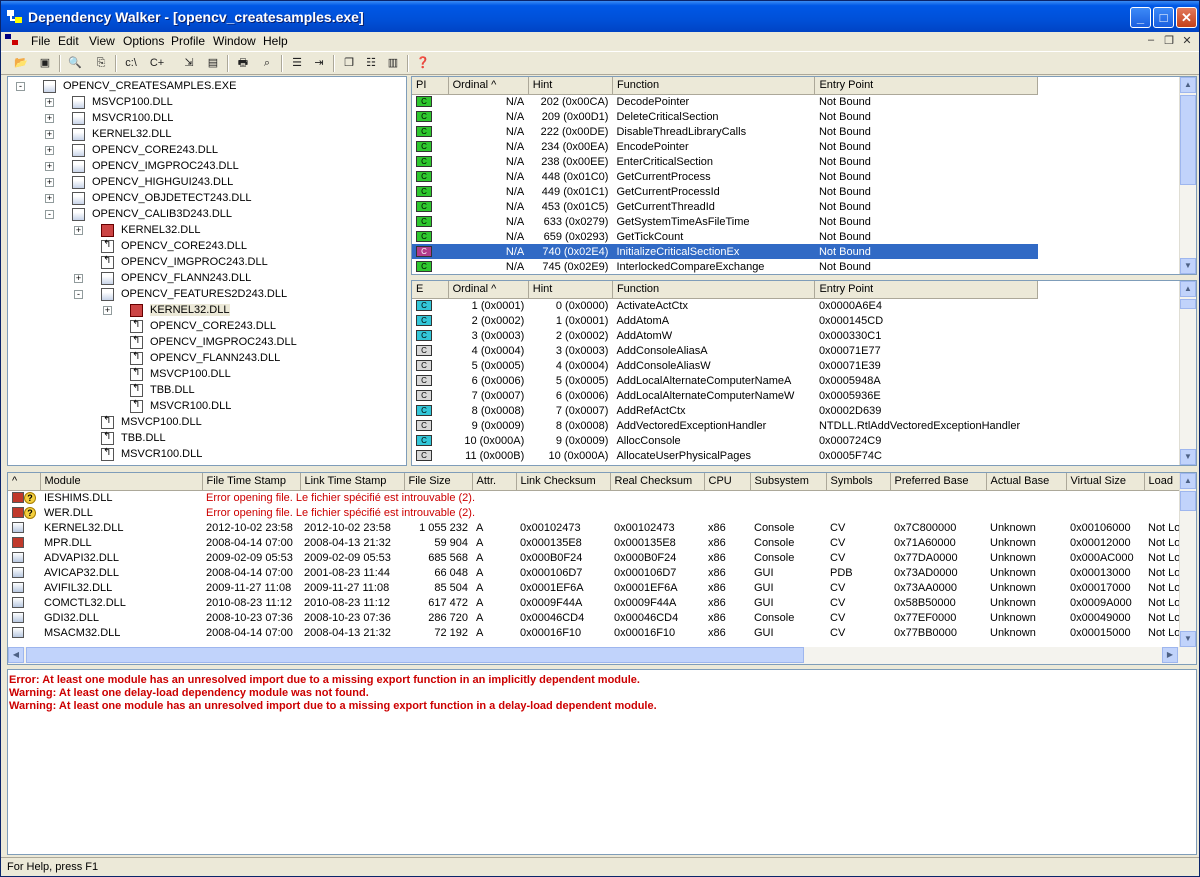 The height and width of the screenshot is (877, 1200). I want to click on import-col-header: PI, so click(430, 86).